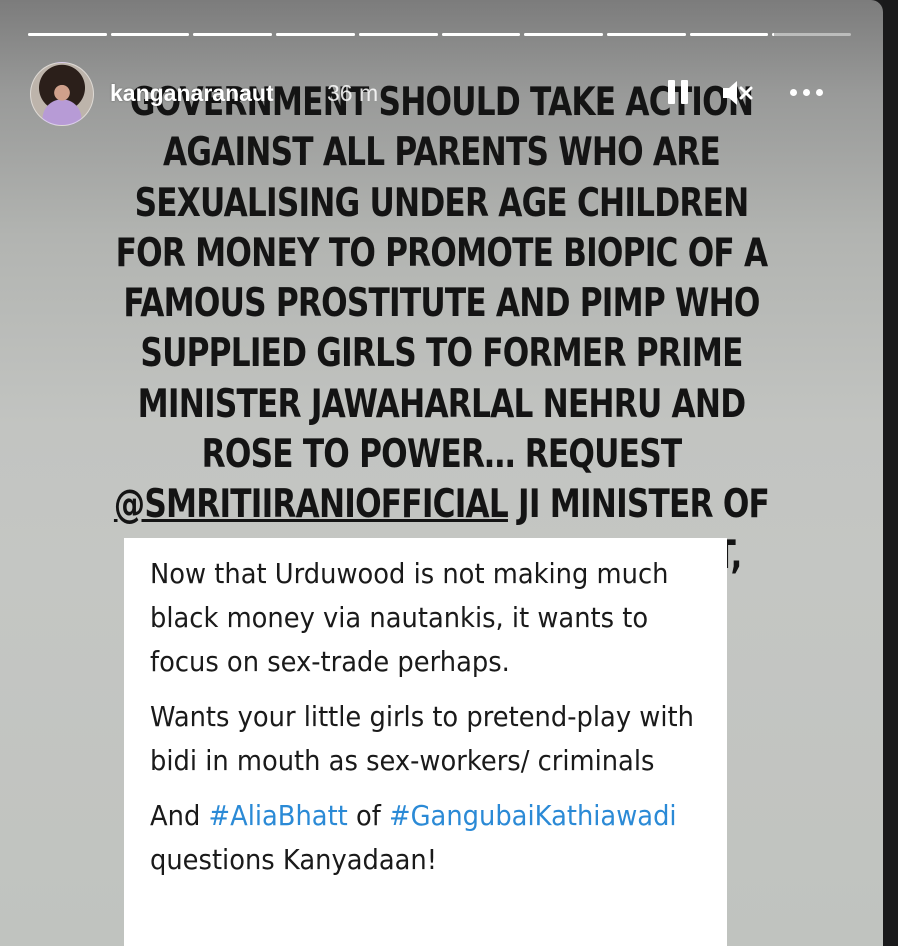 This screenshot has width=898, height=946. I want to click on mute-icon, so click(737, 93).